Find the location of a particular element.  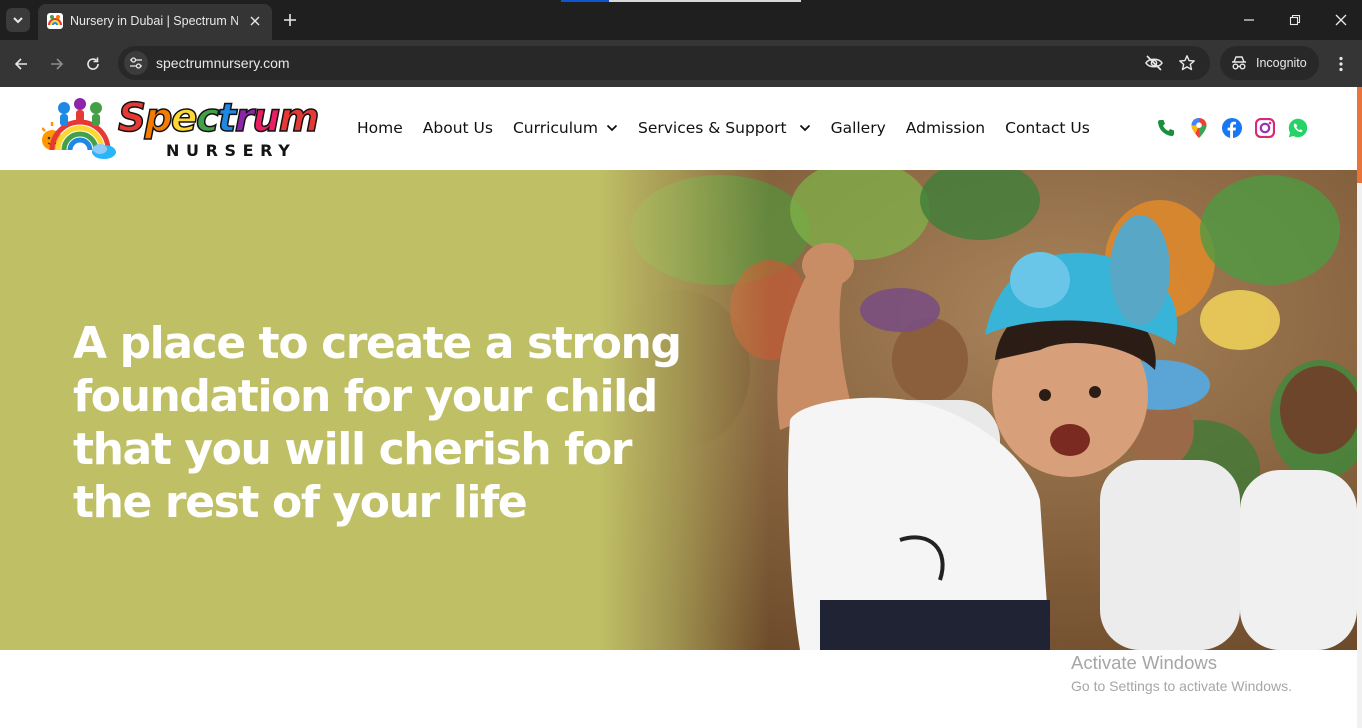

nav-label: About Us is located at coordinates (457, 128).